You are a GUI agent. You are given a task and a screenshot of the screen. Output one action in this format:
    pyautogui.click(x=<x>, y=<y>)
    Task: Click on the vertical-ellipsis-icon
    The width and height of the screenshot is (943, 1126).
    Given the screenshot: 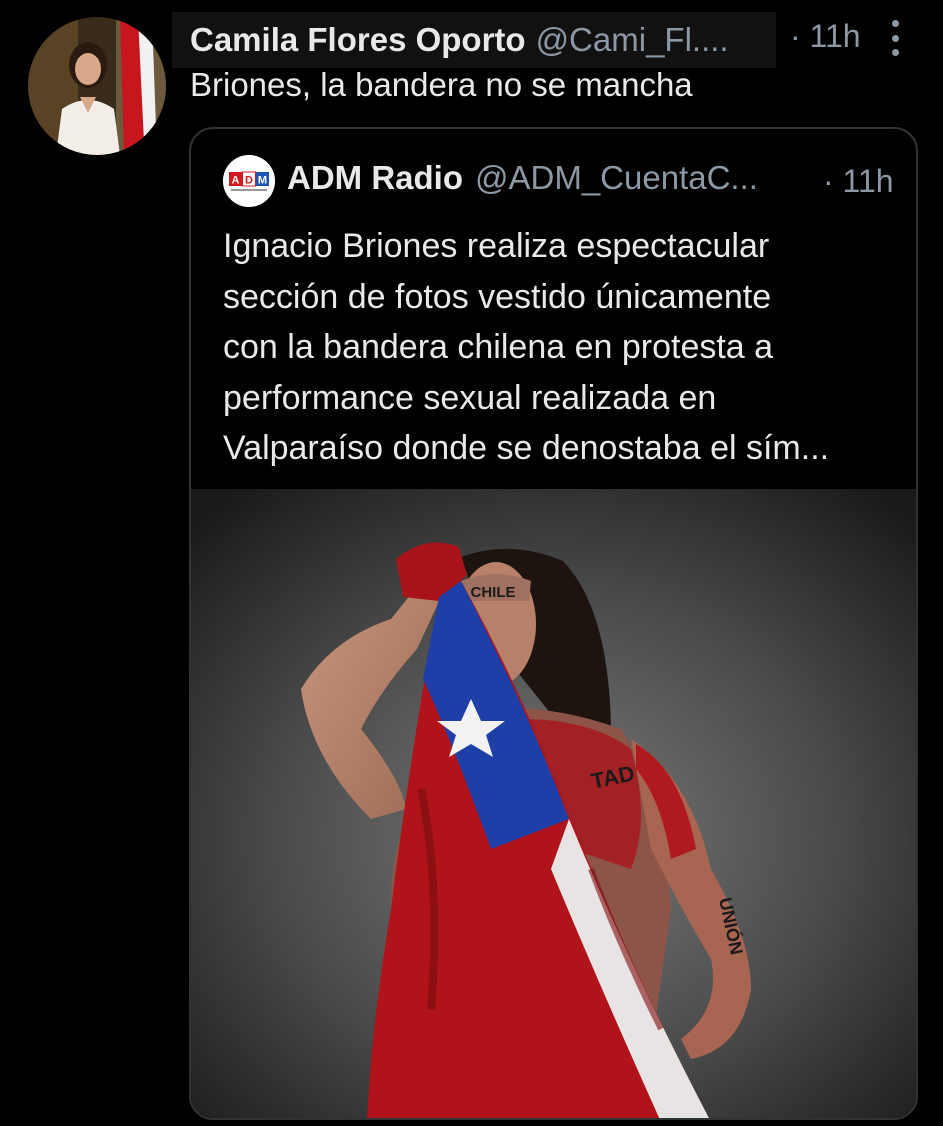 What is the action you would take?
    pyautogui.click(x=895, y=38)
    